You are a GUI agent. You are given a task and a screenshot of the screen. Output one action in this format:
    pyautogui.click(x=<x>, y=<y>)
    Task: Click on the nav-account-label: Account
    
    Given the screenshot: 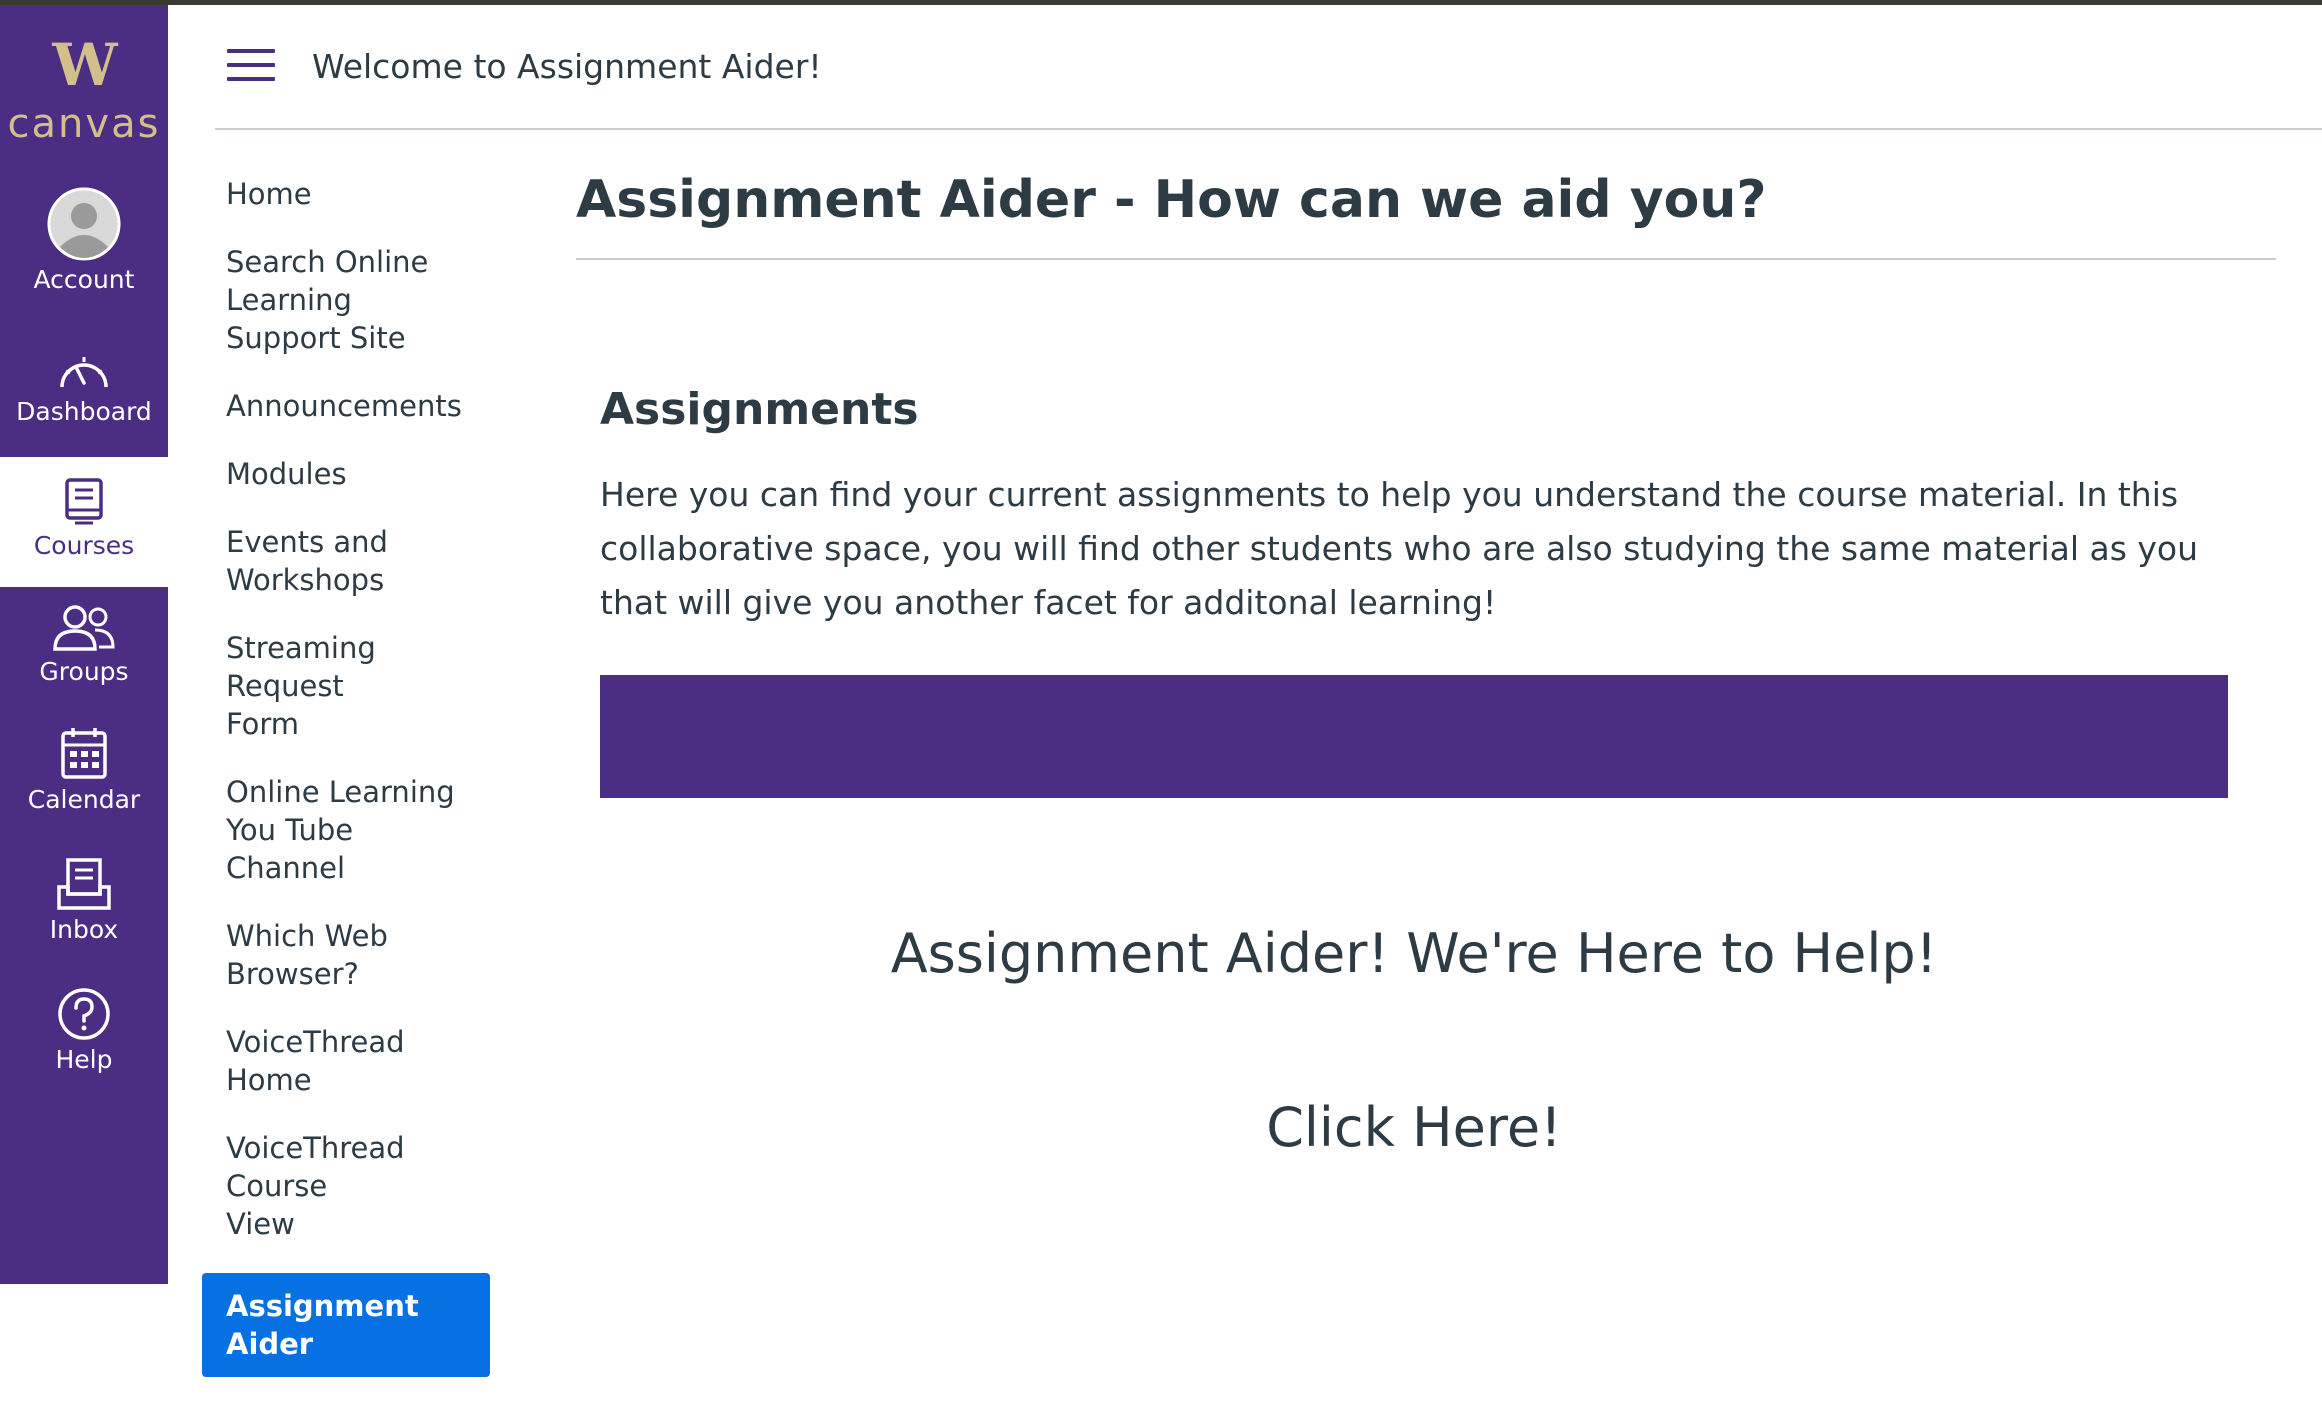 What is the action you would take?
    pyautogui.click(x=84, y=279)
    